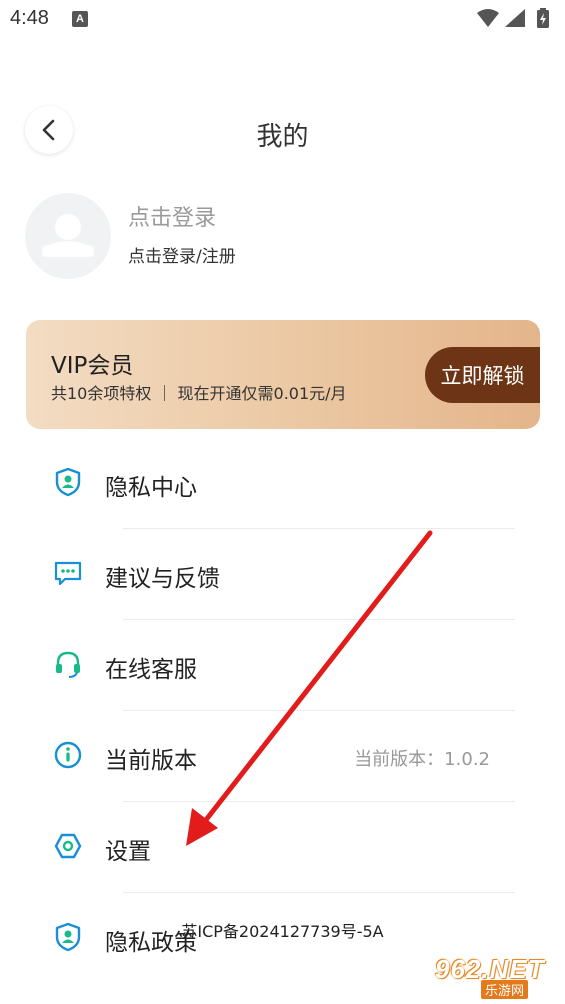 This screenshot has height=1004, width=565. I want to click on status-time: 4:48, so click(29, 18).